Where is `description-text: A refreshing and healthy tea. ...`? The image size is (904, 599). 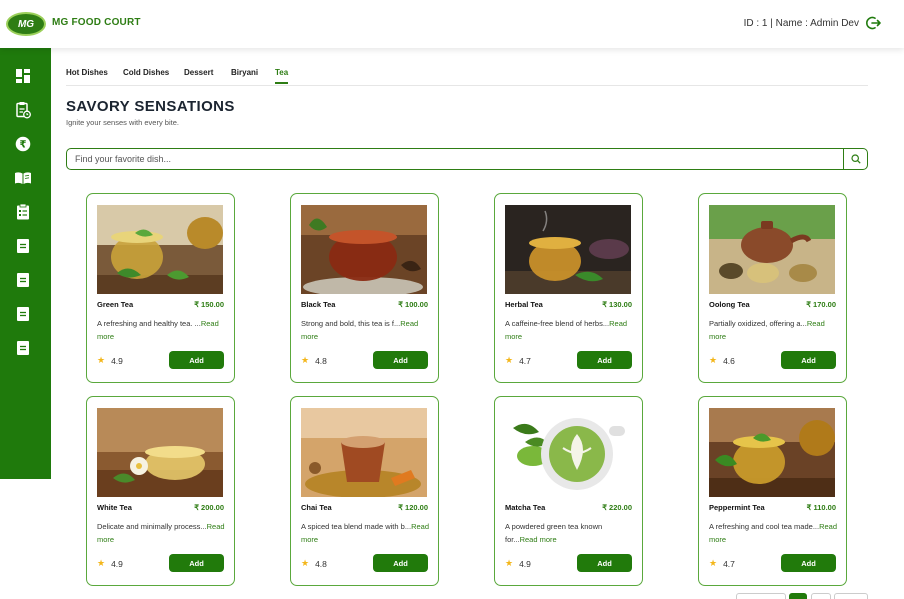
description-text: A refreshing and healthy tea. ... is located at coordinates (149, 323).